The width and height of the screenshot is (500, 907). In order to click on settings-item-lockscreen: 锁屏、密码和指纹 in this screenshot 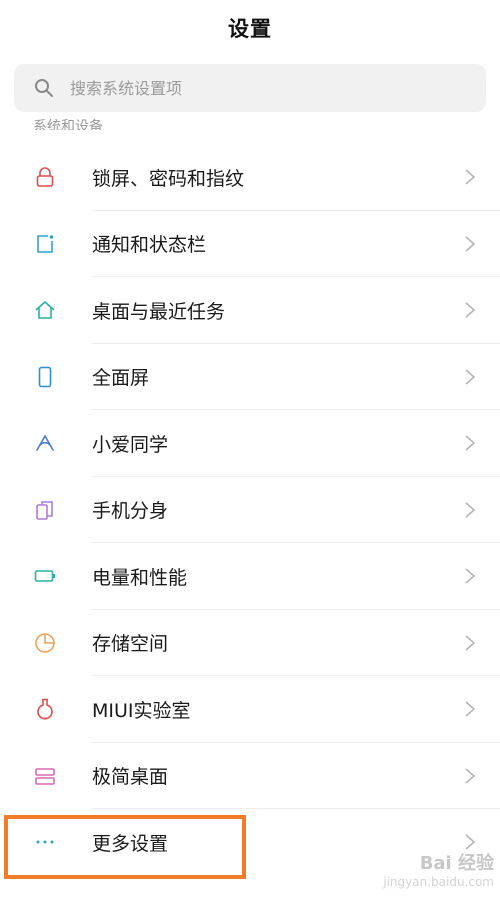, I will do `click(250, 177)`.